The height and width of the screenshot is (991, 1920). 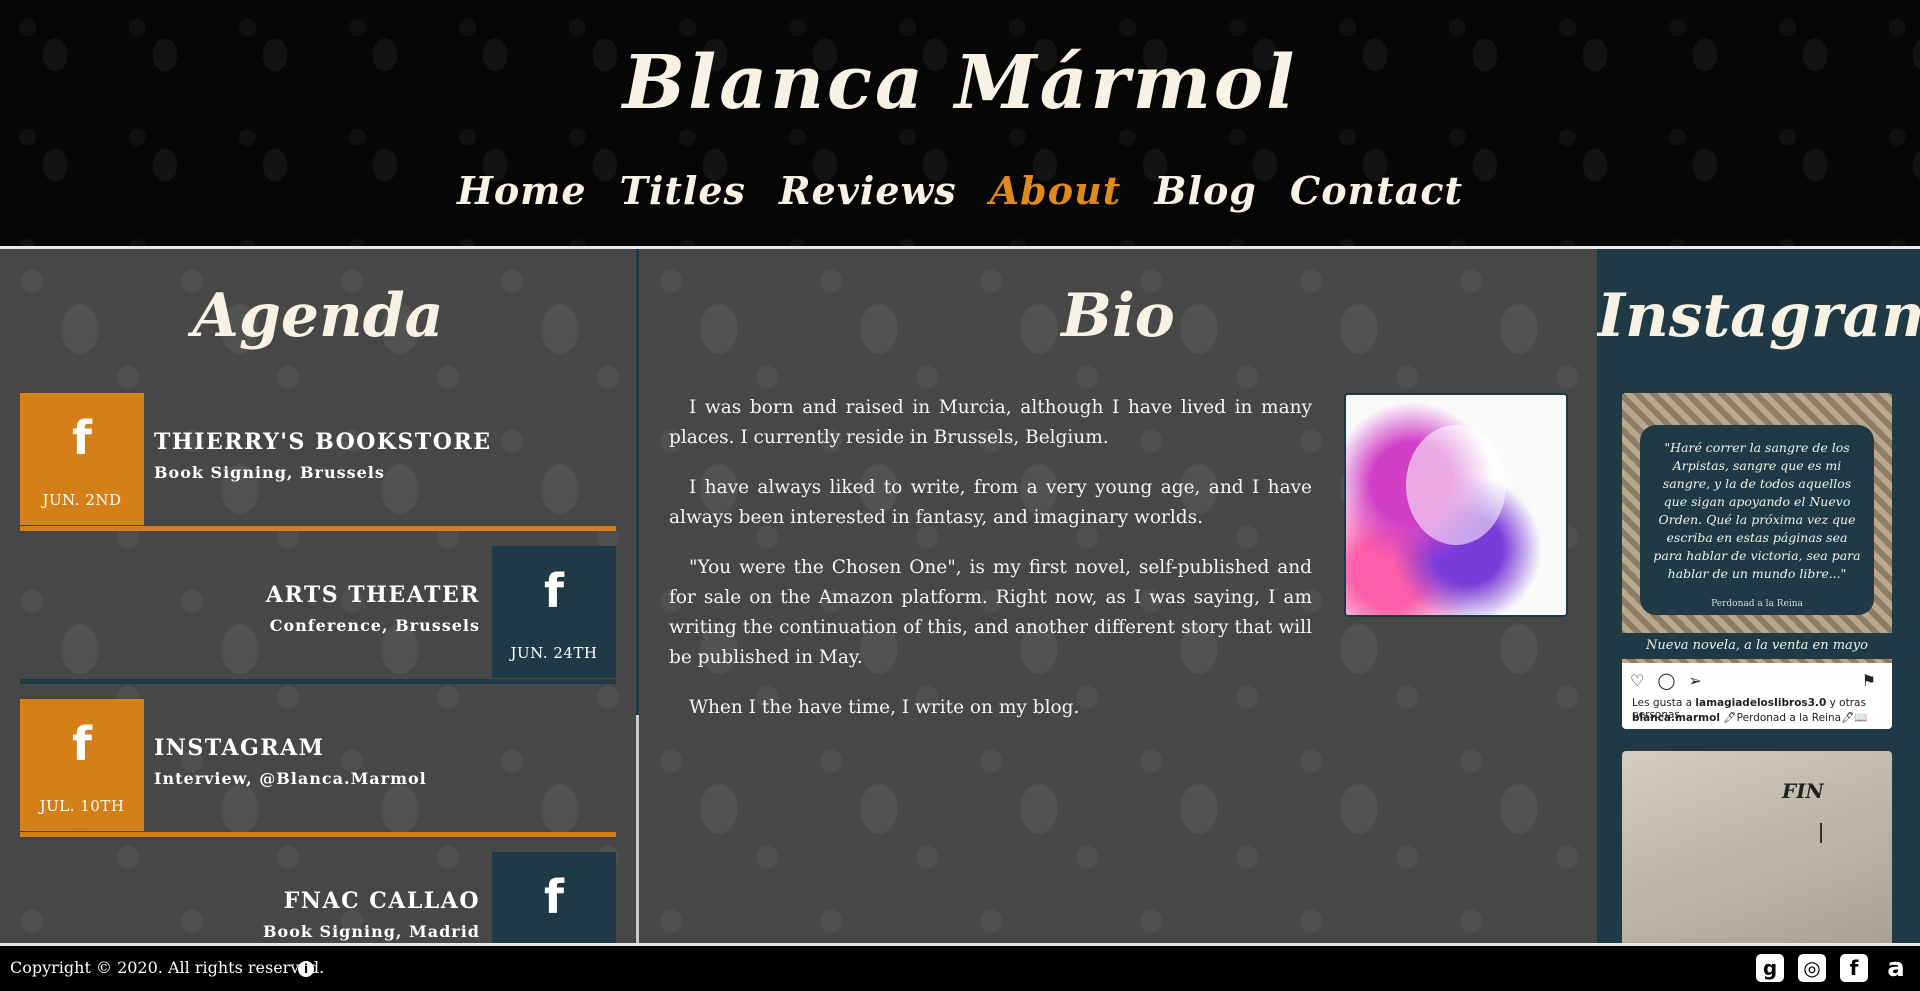 I want to click on instagram-post: FIN, so click(x=1757, y=847).